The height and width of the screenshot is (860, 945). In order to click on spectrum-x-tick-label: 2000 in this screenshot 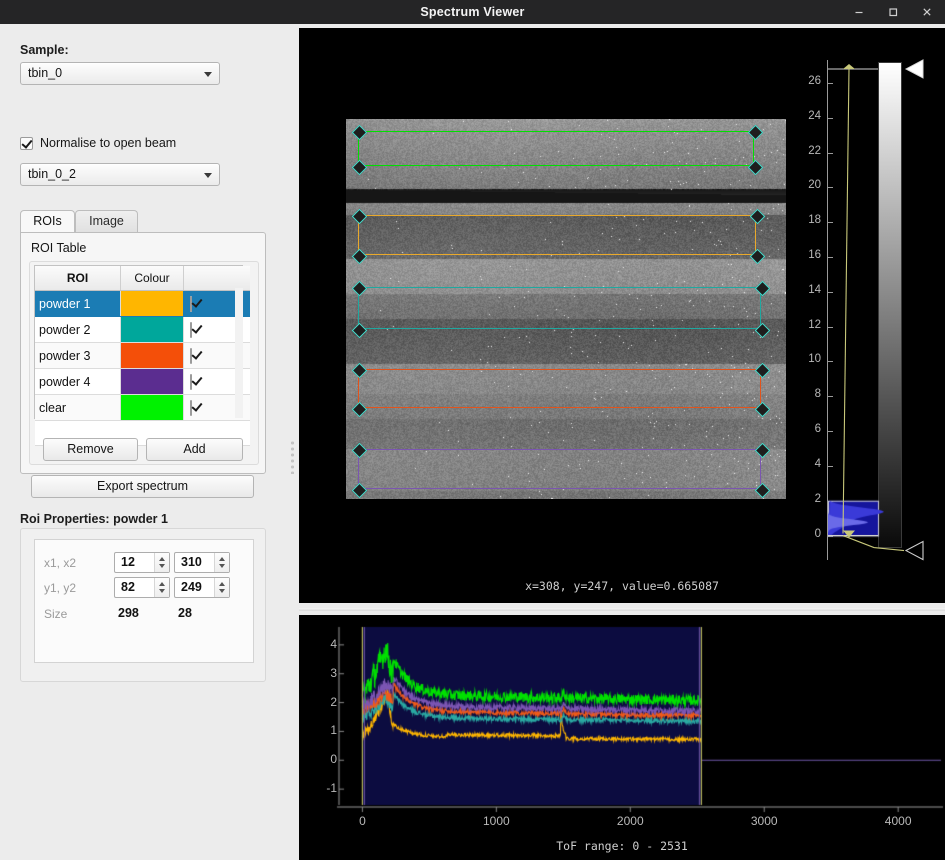, I will do `click(630, 821)`.